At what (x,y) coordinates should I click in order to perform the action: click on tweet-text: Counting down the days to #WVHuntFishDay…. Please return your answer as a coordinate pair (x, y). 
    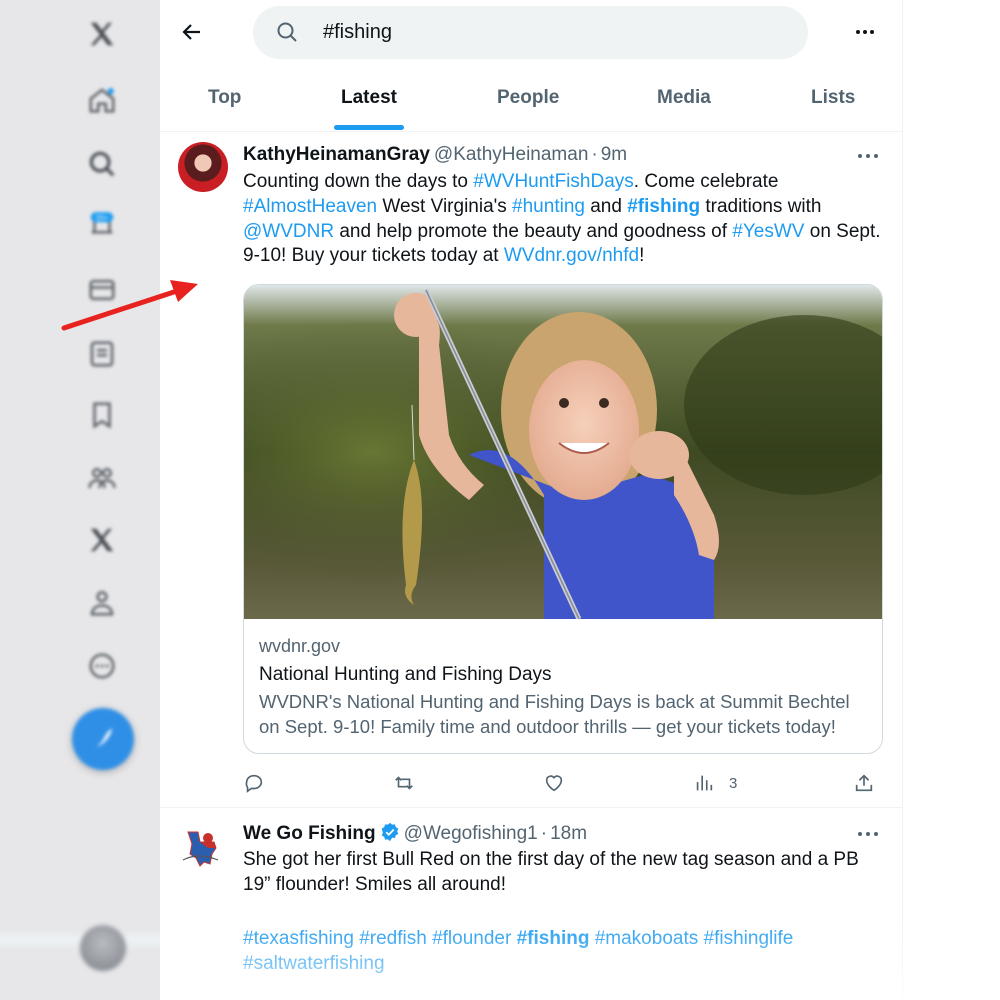
    Looking at the image, I should click on (563, 219).